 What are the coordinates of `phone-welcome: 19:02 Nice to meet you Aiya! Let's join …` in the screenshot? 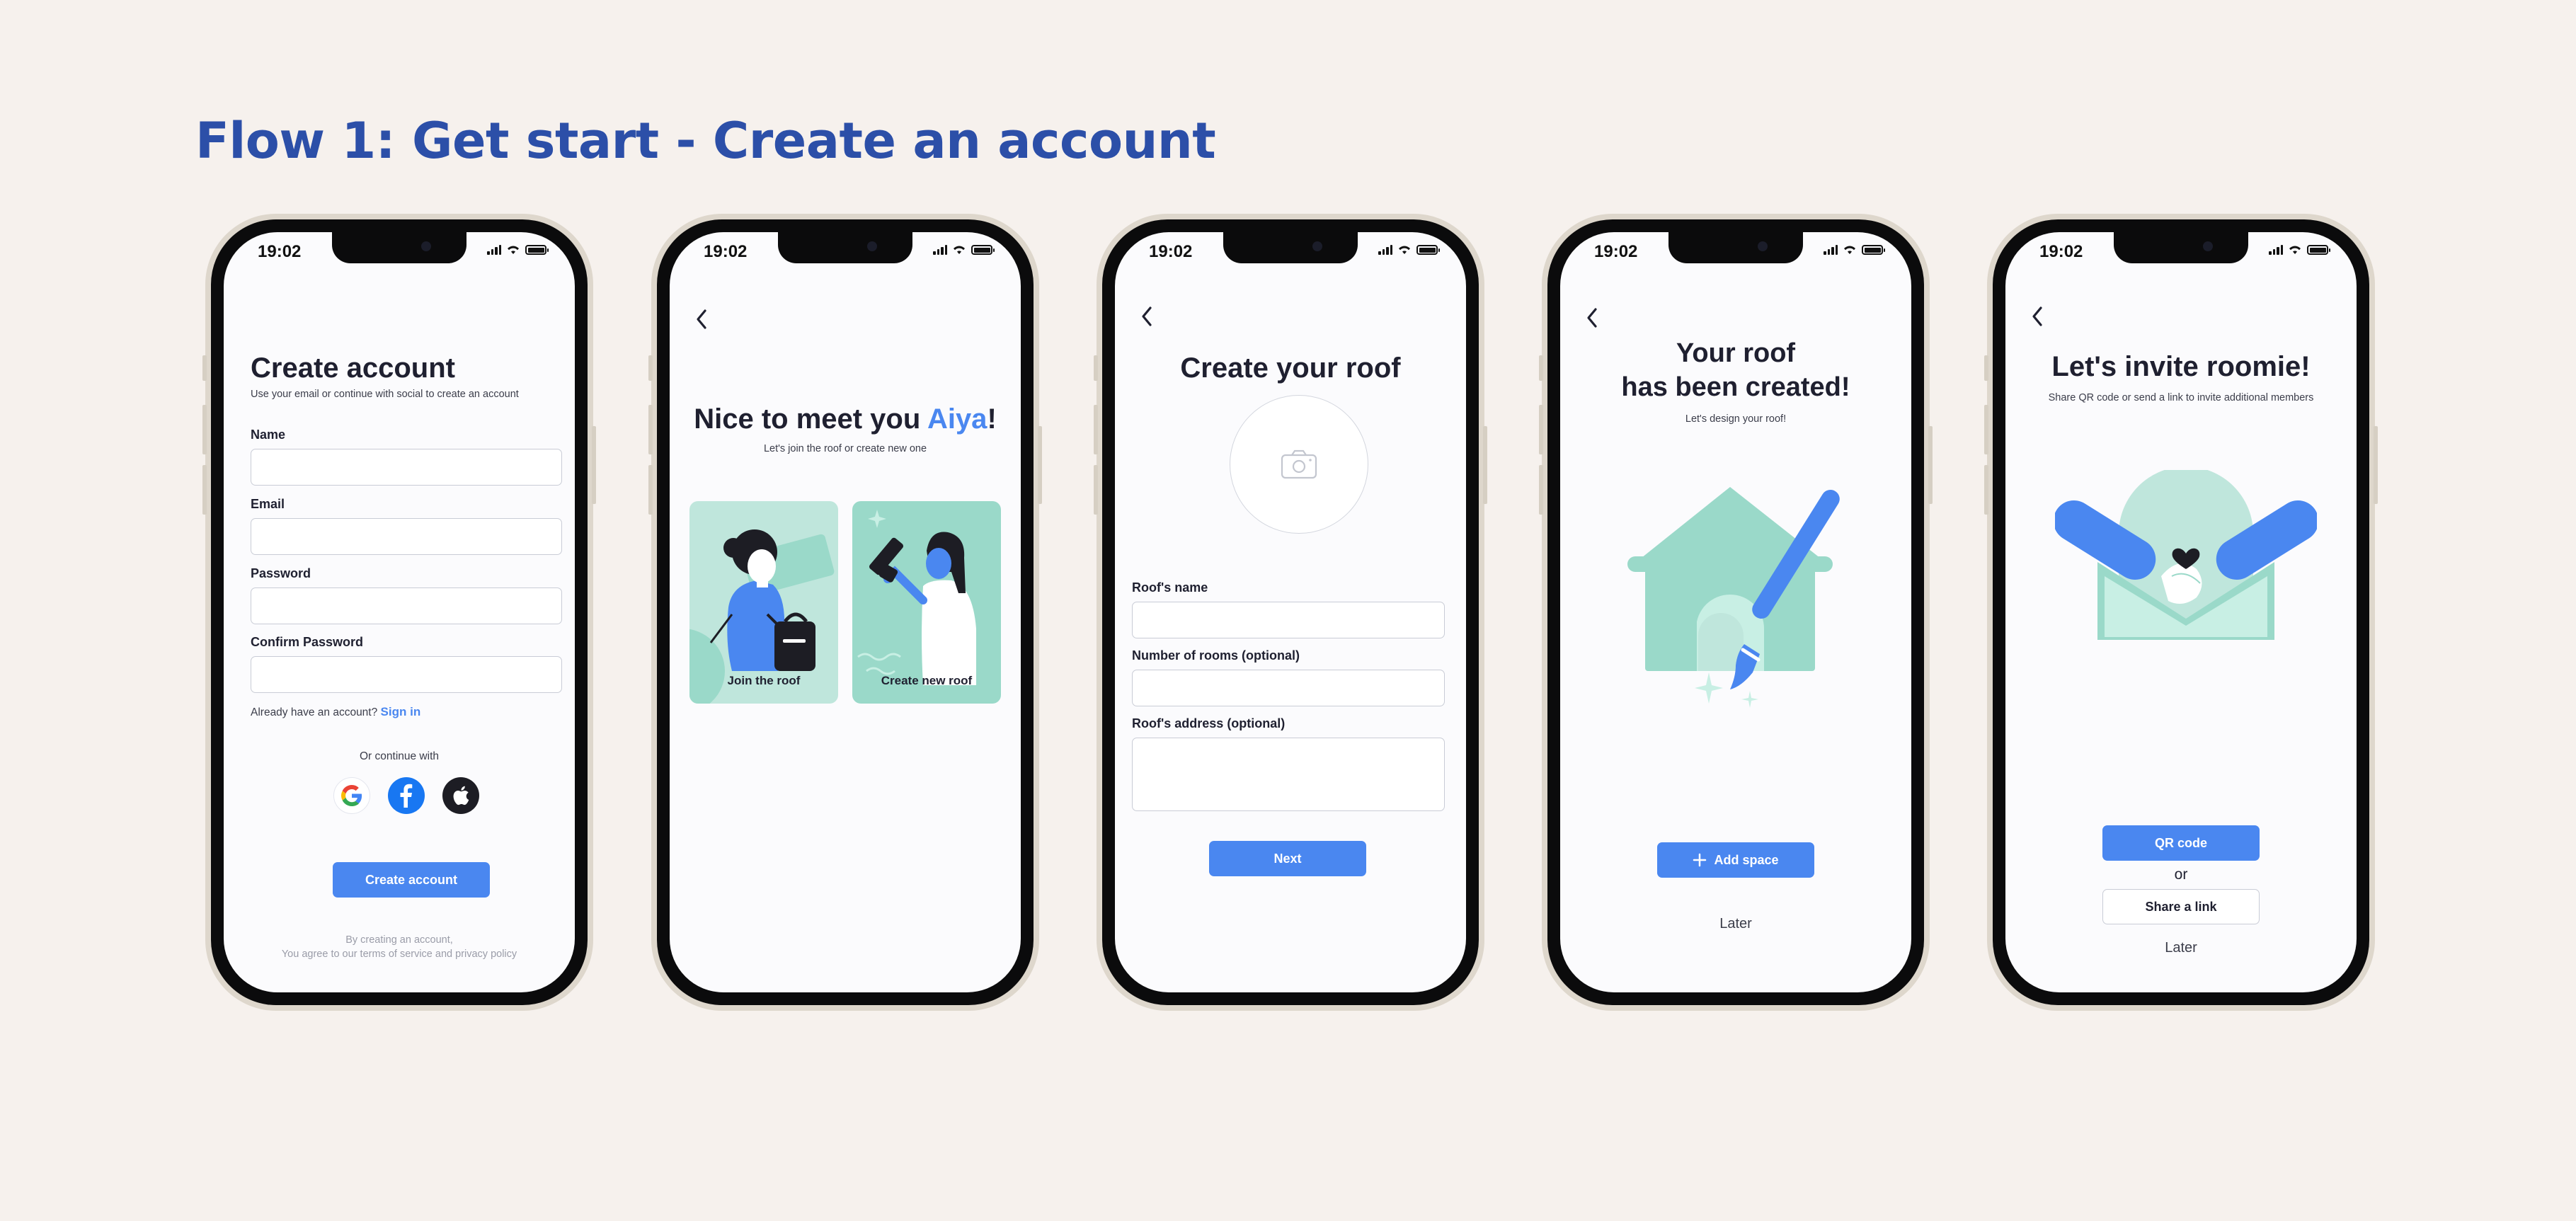 It's located at (845, 612).